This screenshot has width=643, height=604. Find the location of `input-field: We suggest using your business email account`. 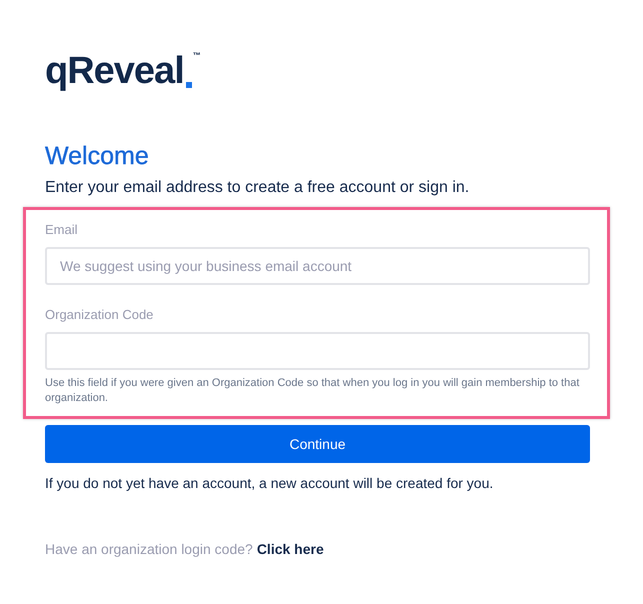

input-field: We suggest using your business email account is located at coordinates (317, 266).